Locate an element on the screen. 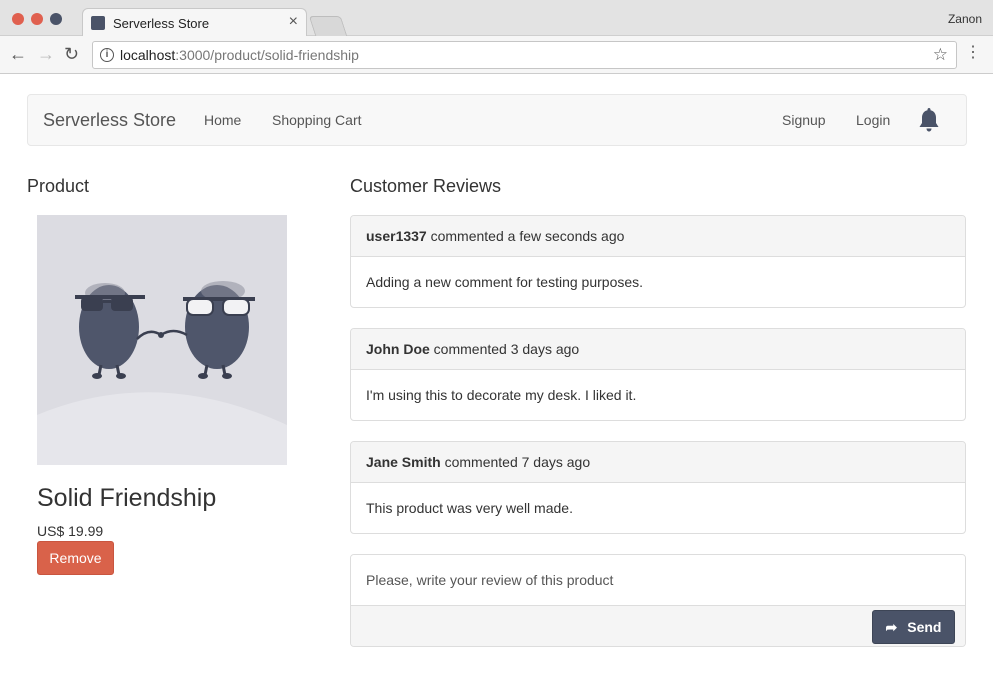 Image resolution: width=993 pixels, height=690 pixels. browser-title-bar: Serverless Store × Zanon is located at coordinates (496, 18).